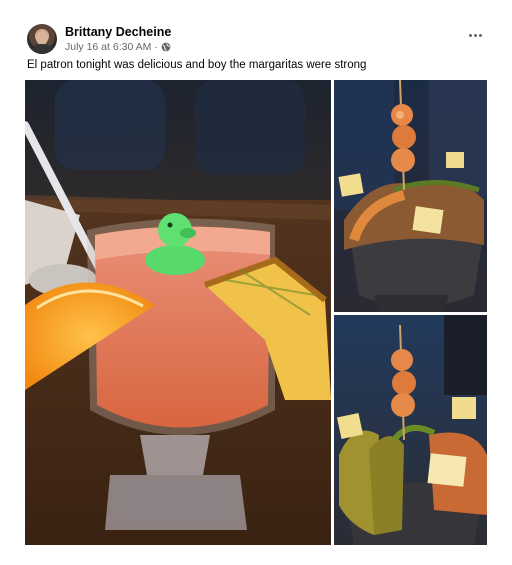 This screenshot has width=512, height=565. What do you see at coordinates (166, 47) in the screenshot?
I see `globe-icon` at bounding box center [166, 47].